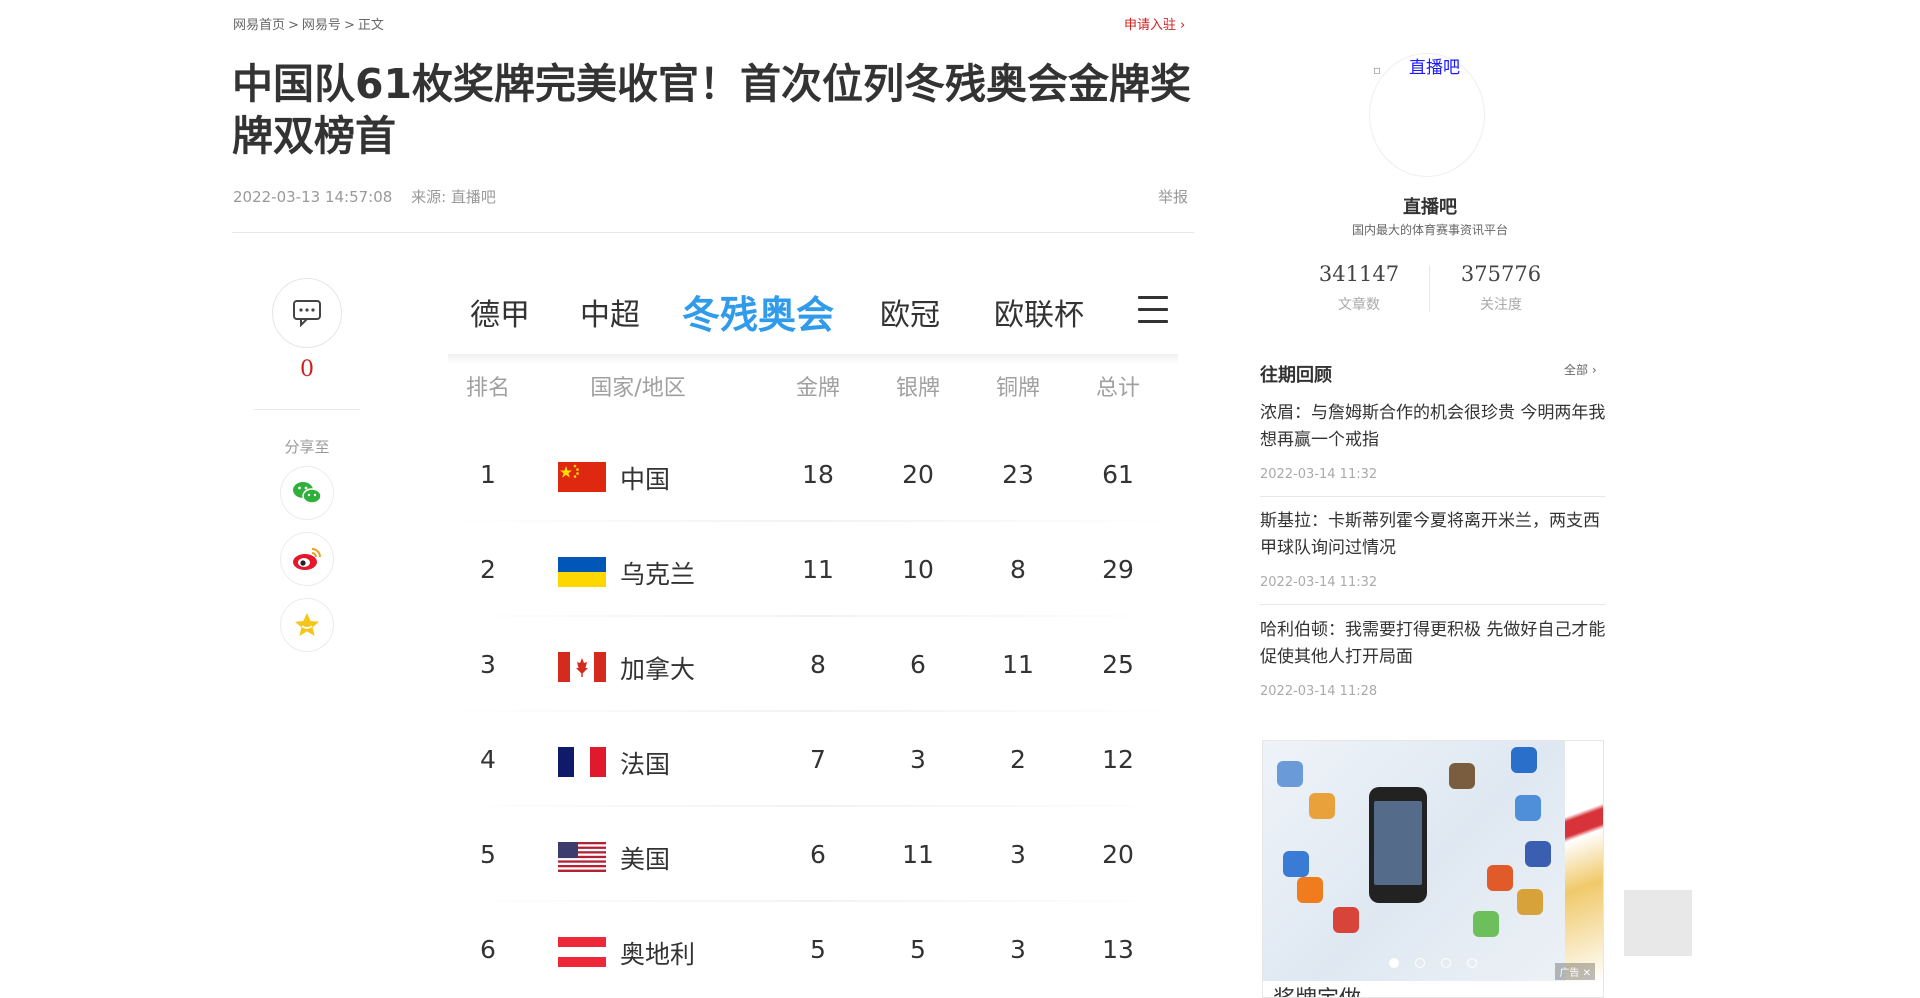  Describe the element at coordinates (1429, 230) in the screenshot. I see `profile-description: 国内最大的体育赛事资讯平台` at that location.